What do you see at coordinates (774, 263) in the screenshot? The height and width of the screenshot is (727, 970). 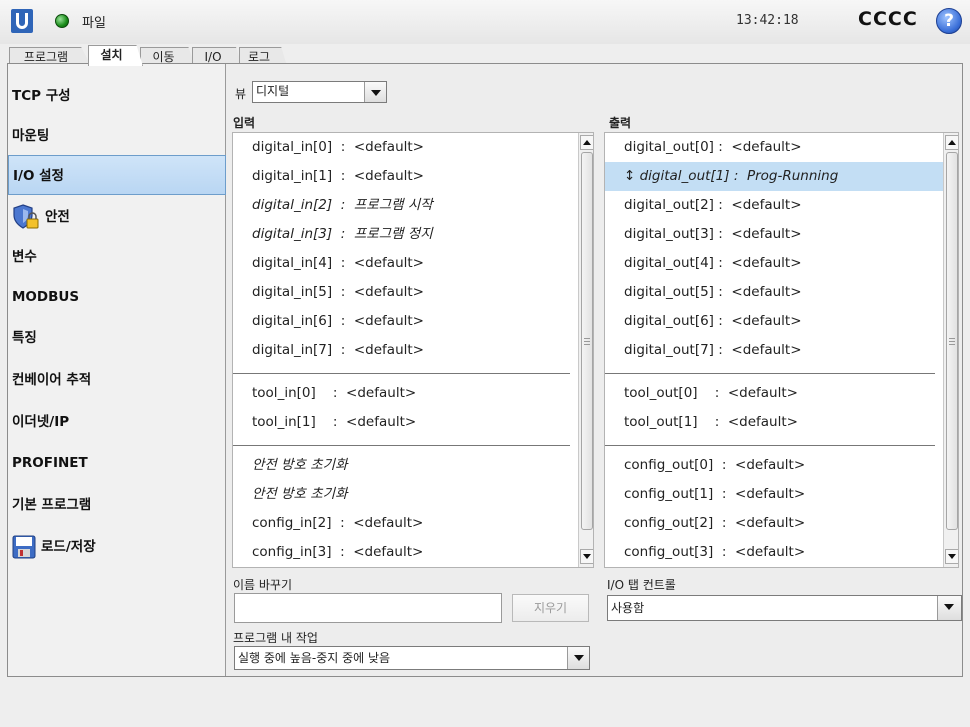 I see `io-row: digital_out[4] : <default>` at bounding box center [774, 263].